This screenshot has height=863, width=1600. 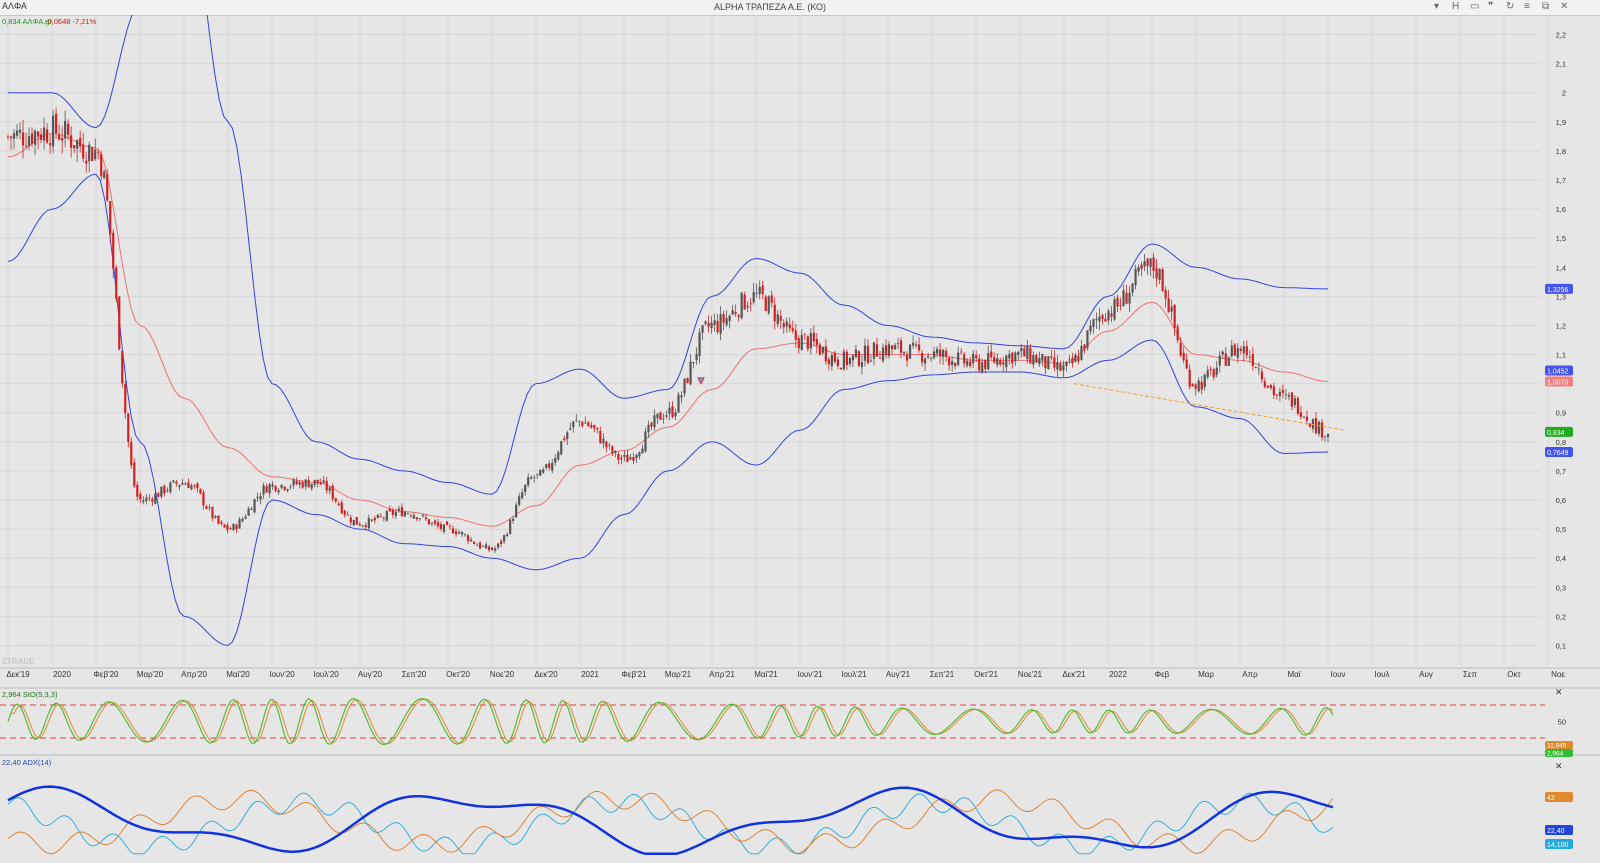 I want to click on window-title: ALPHA ΤΡΑΠΕΖΑ Α.Ε. (ΚΟ), so click(x=770, y=7).